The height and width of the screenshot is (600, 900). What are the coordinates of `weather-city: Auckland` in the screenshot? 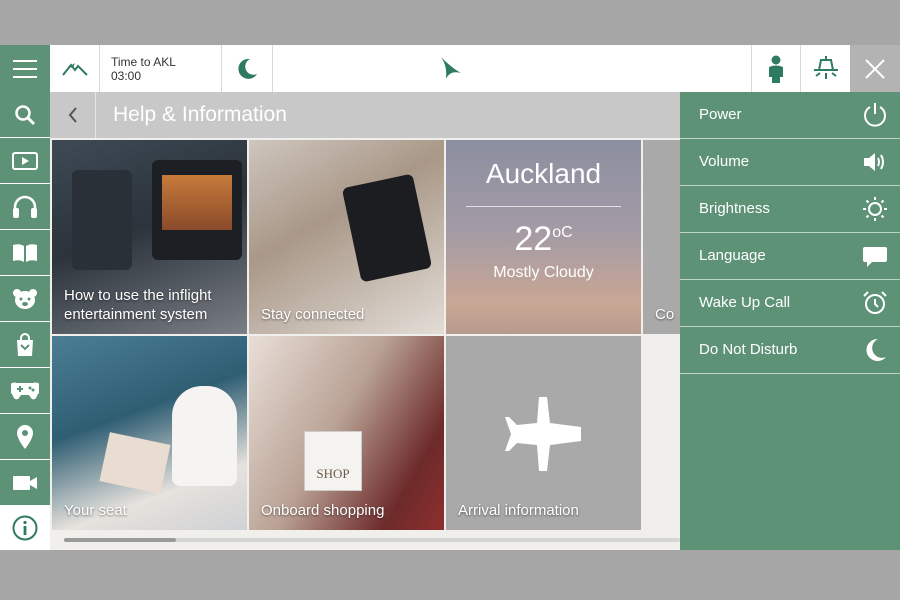 It's located at (543, 173).